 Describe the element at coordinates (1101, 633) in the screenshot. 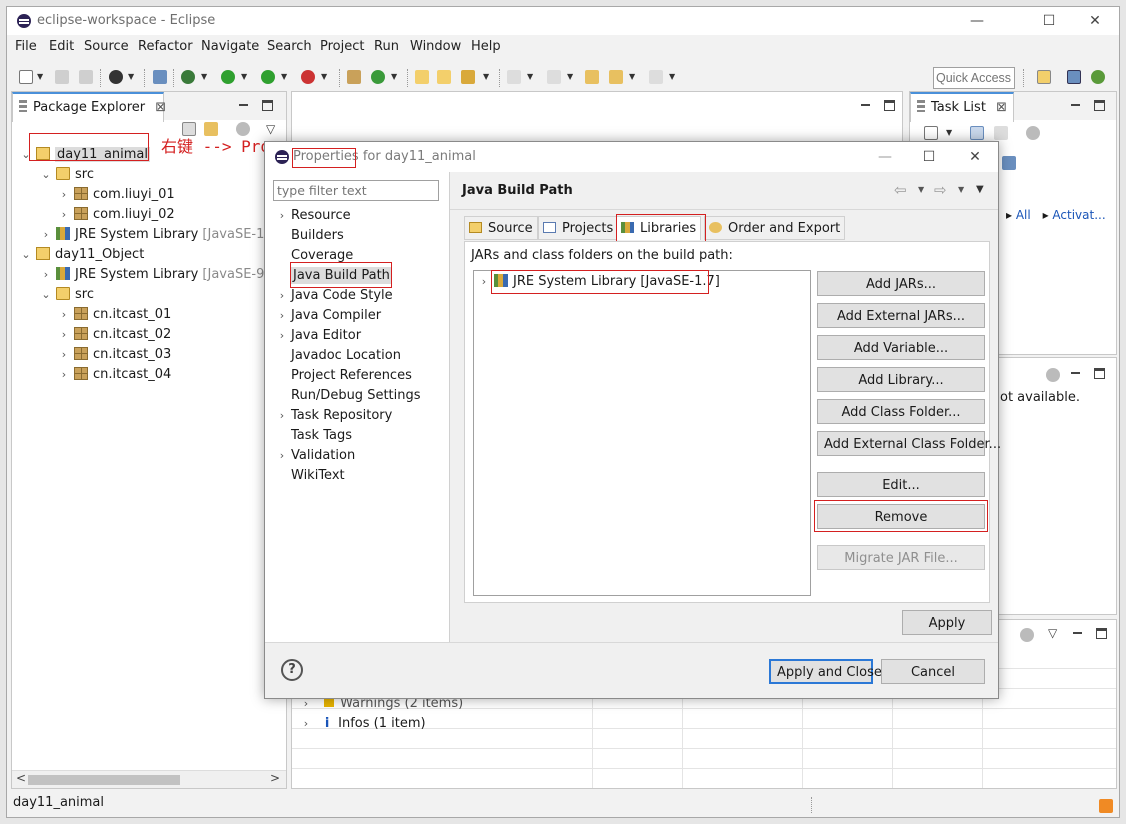

I see `maximize-view-icon` at that location.